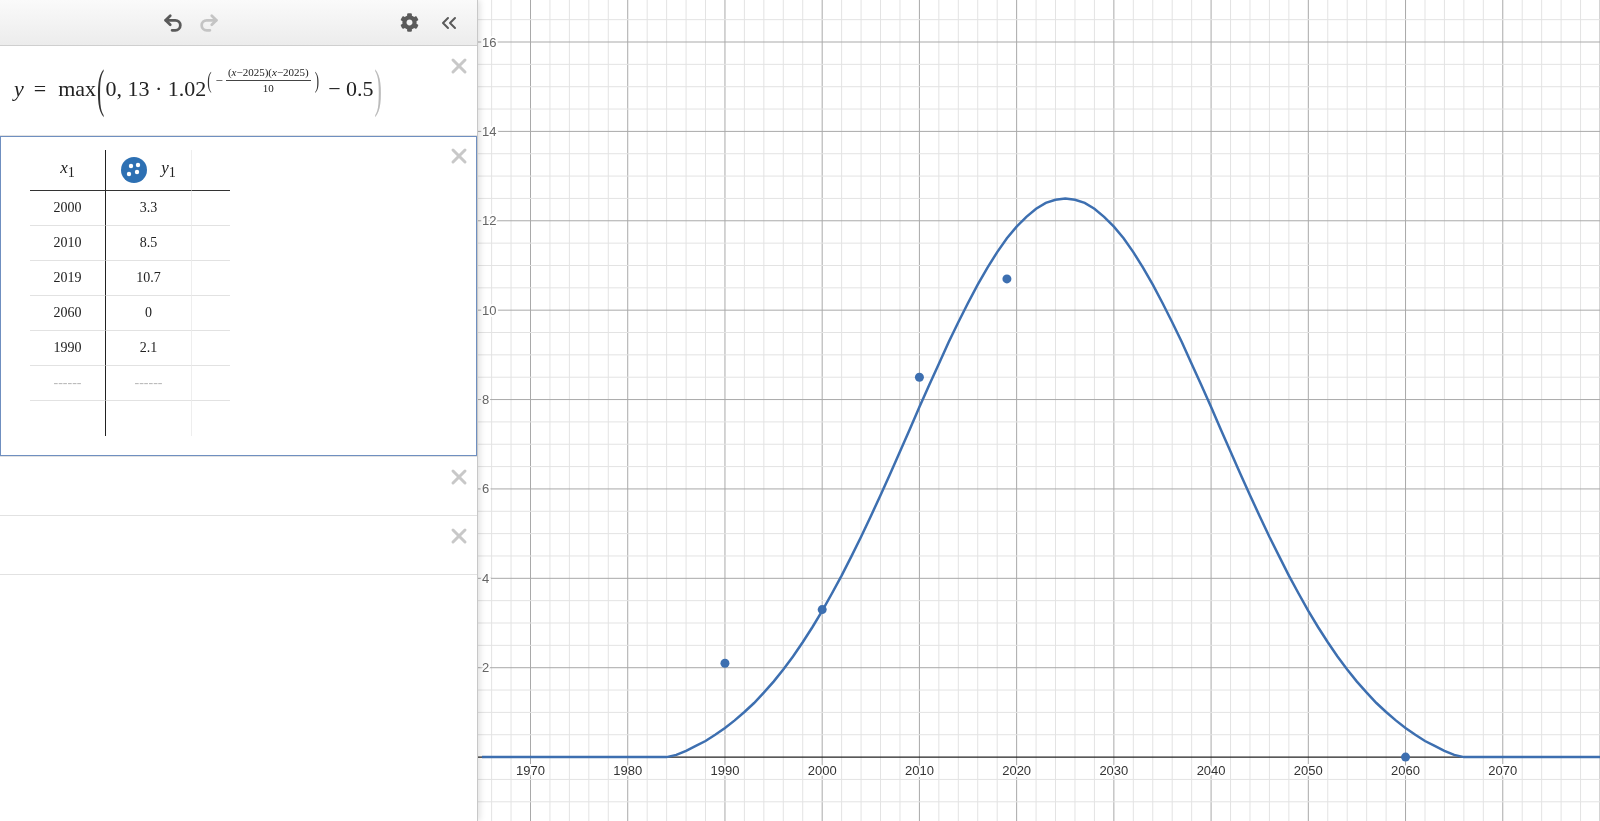  I want to click on table-cell: 3.3, so click(148, 208).